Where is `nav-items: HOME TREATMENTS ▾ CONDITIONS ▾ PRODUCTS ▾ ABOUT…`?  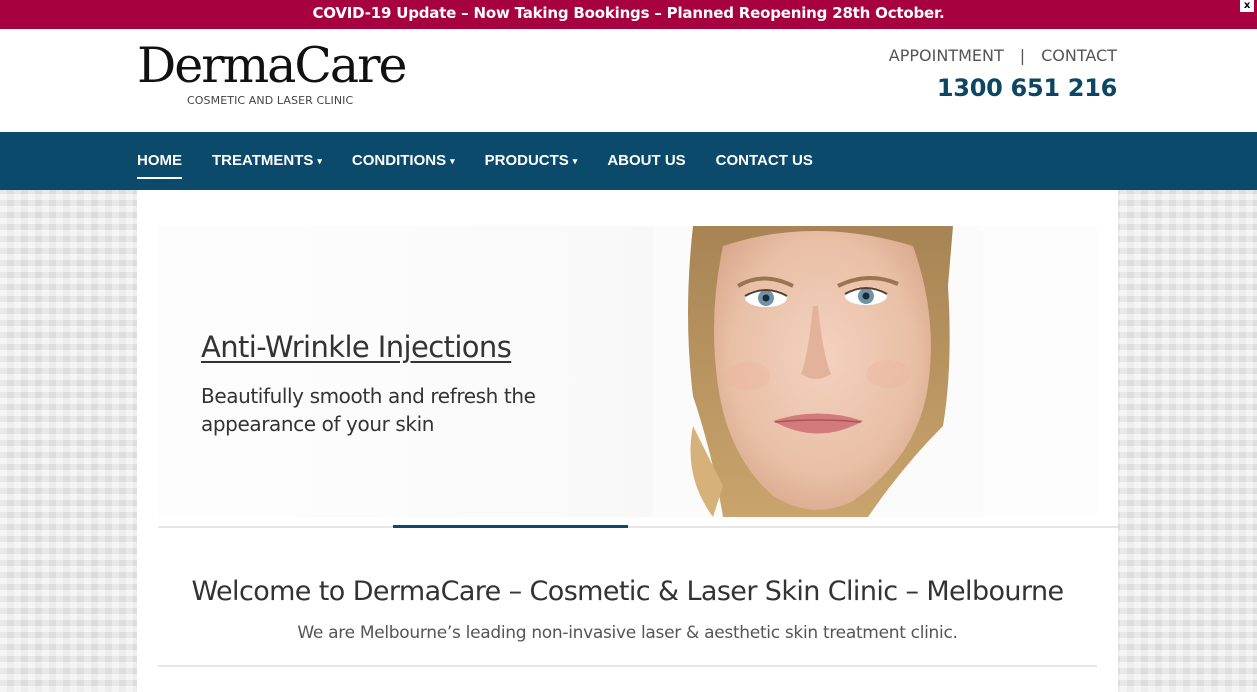 nav-items: HOME TREATMENTS ▾ CONDITIONS ▾ PRODUCTS ▾ ABOUT… is located at coordinates (490, 161).